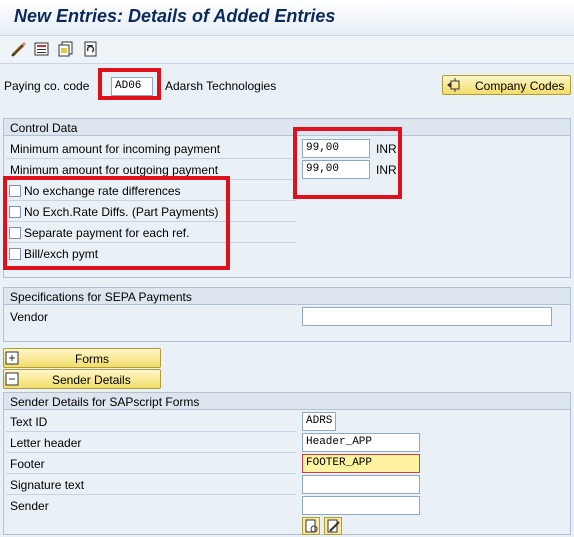  What do you see at coordinates (361, 463) in the screenshot?
I see `footer-field: FOOTER_APP` at bounding box center [361, 463].